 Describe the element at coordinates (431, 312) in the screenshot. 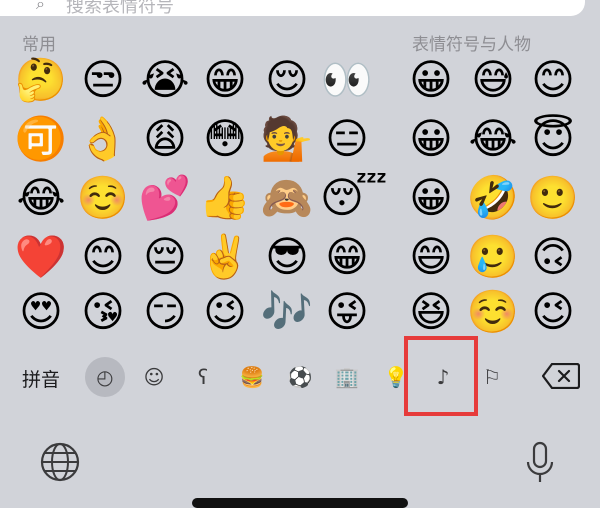

I see `emoji-key: 😆` at that location.